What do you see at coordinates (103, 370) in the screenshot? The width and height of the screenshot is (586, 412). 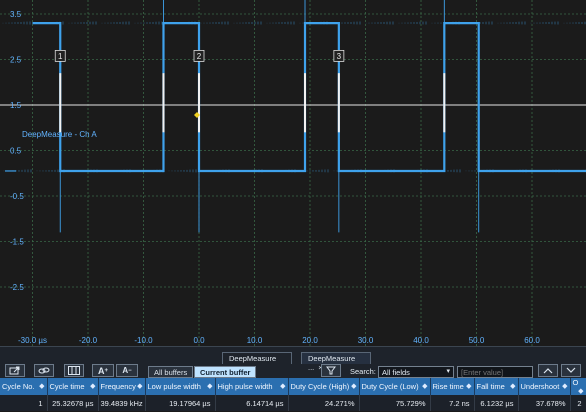 I see `font-increase-button: A +` at bounding box center [103, 370].